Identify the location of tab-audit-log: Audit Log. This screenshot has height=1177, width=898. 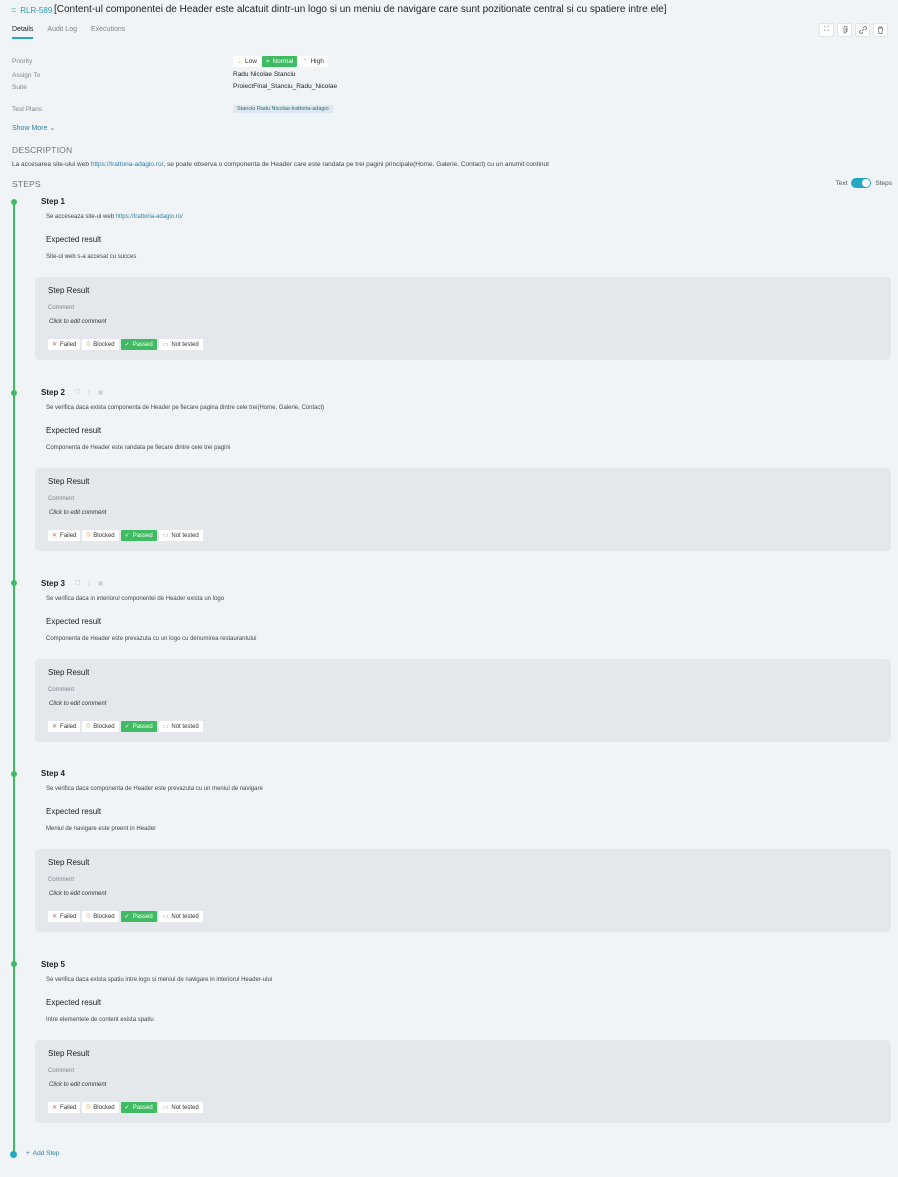
(62, 32).